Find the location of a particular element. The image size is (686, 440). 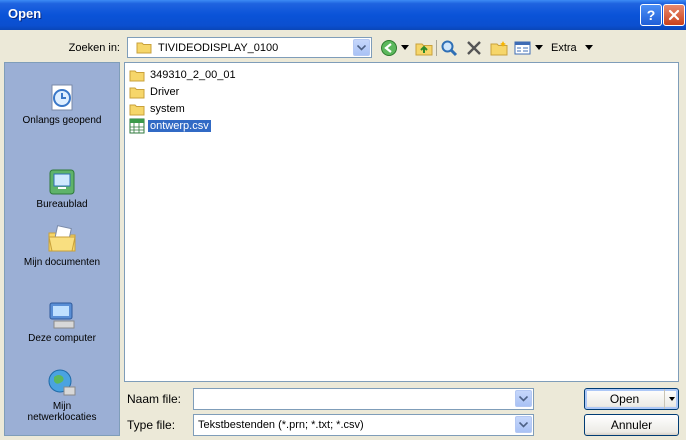

list-item: Driver is located at coordinates (155, 92).